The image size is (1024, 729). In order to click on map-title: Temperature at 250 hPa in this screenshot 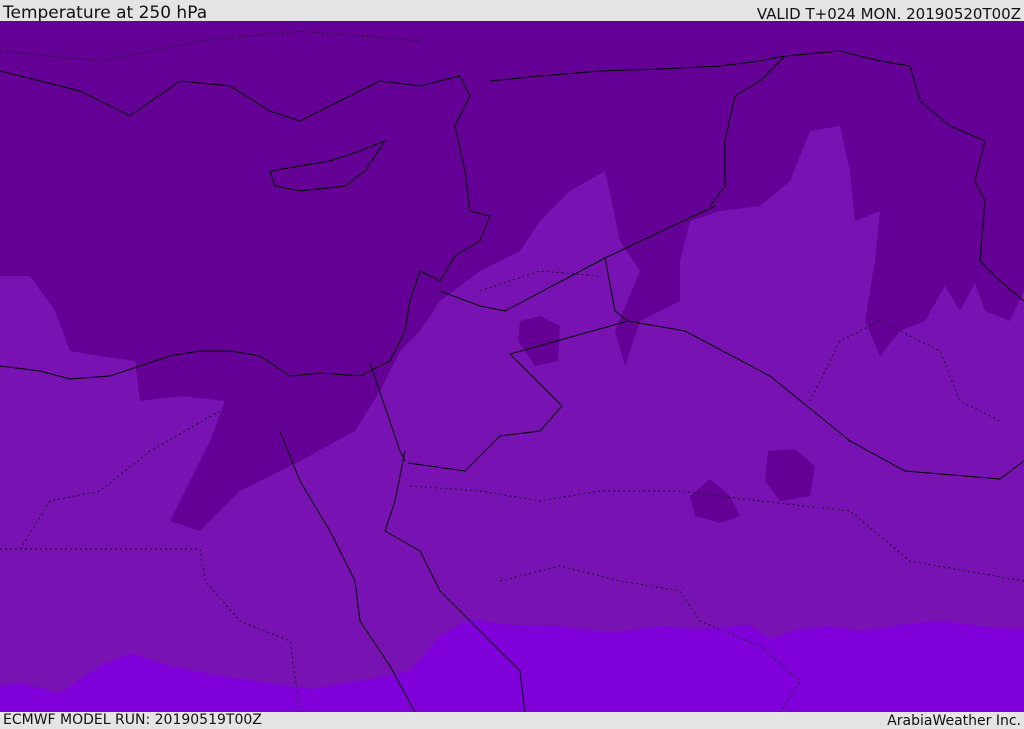, I will do `click(105, 13)`.